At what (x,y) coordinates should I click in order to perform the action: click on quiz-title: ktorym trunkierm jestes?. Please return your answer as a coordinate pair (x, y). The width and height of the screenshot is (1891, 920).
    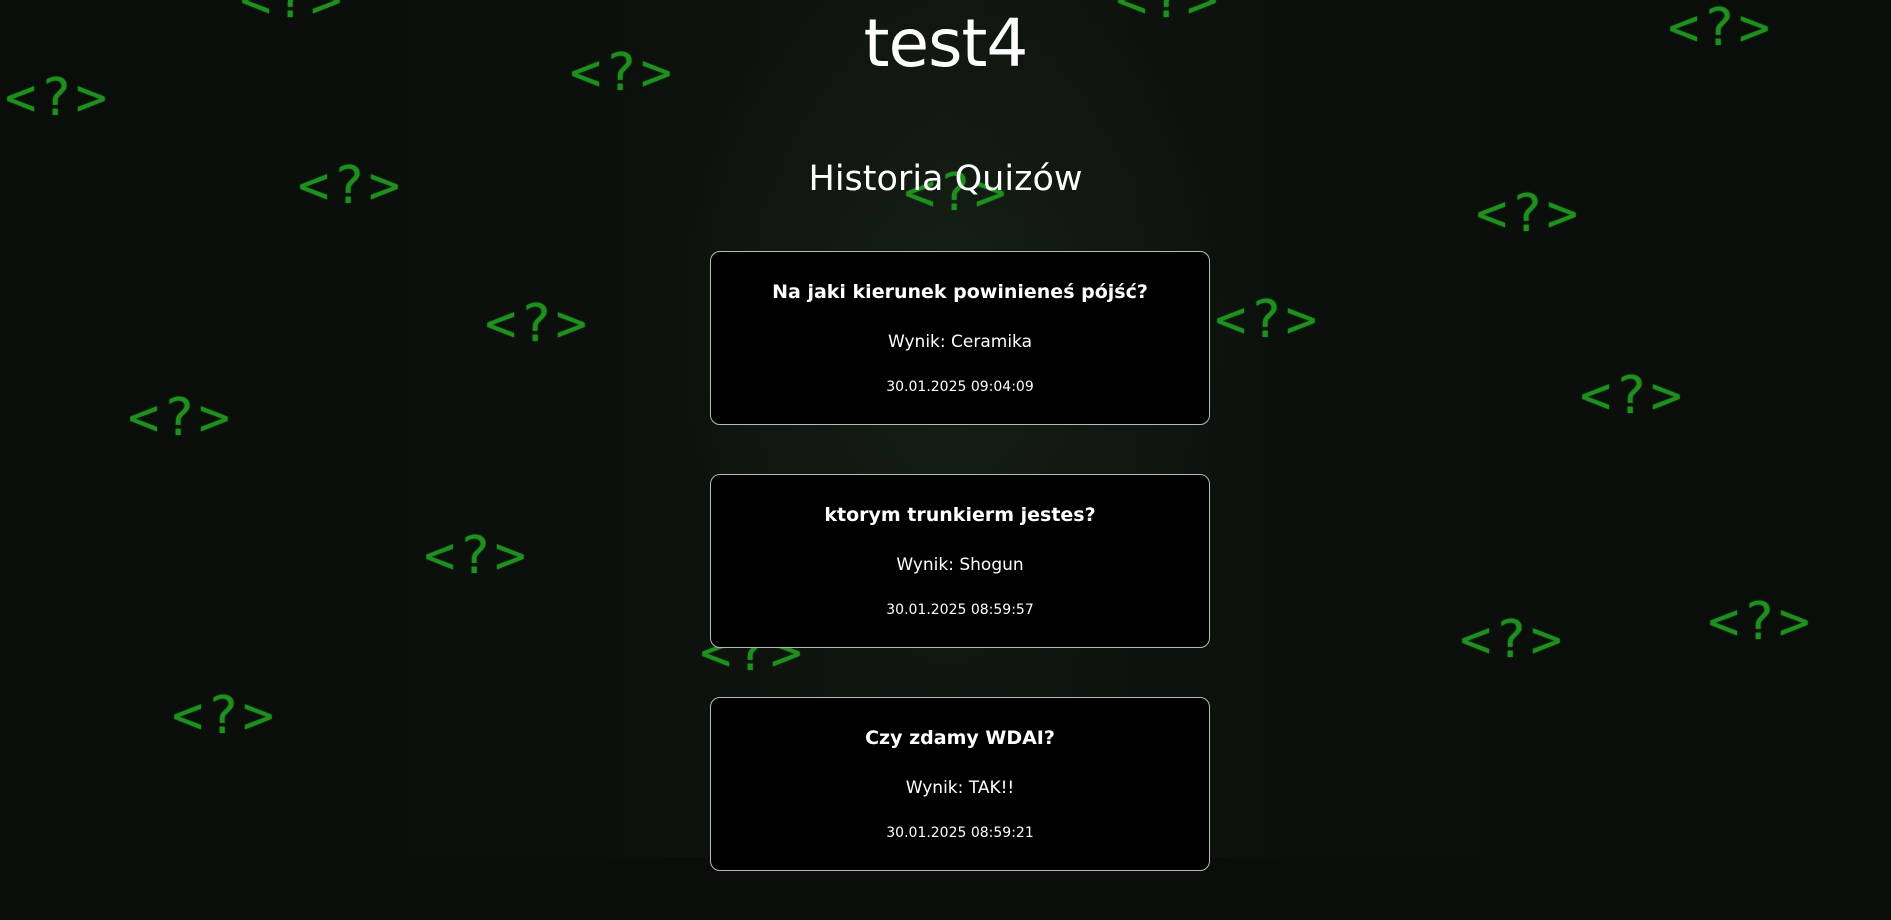
    Looking at the image, I should click on (960, 515).